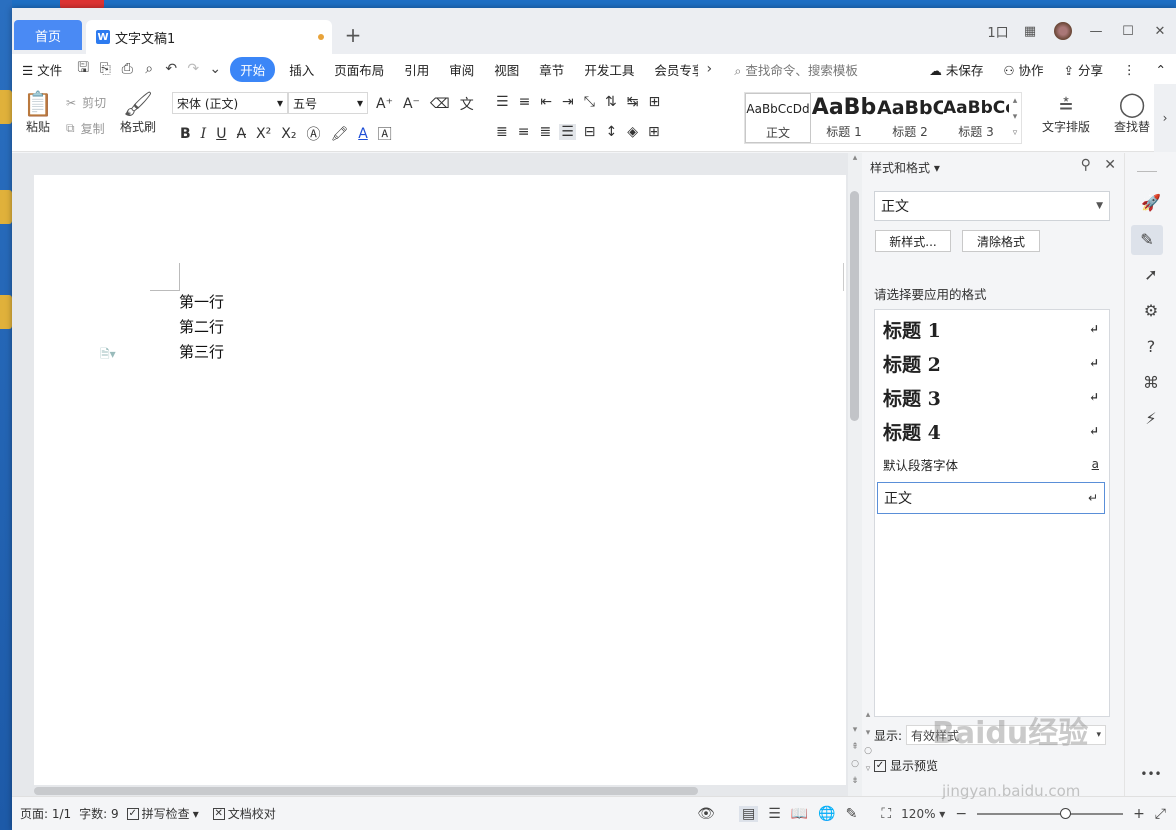 The image size is (1176, 830). What do you see at coordinates (411, 104) in the screenshot?
I see `shrink-font-icon: A⁻` at bounding box center [411, 104].